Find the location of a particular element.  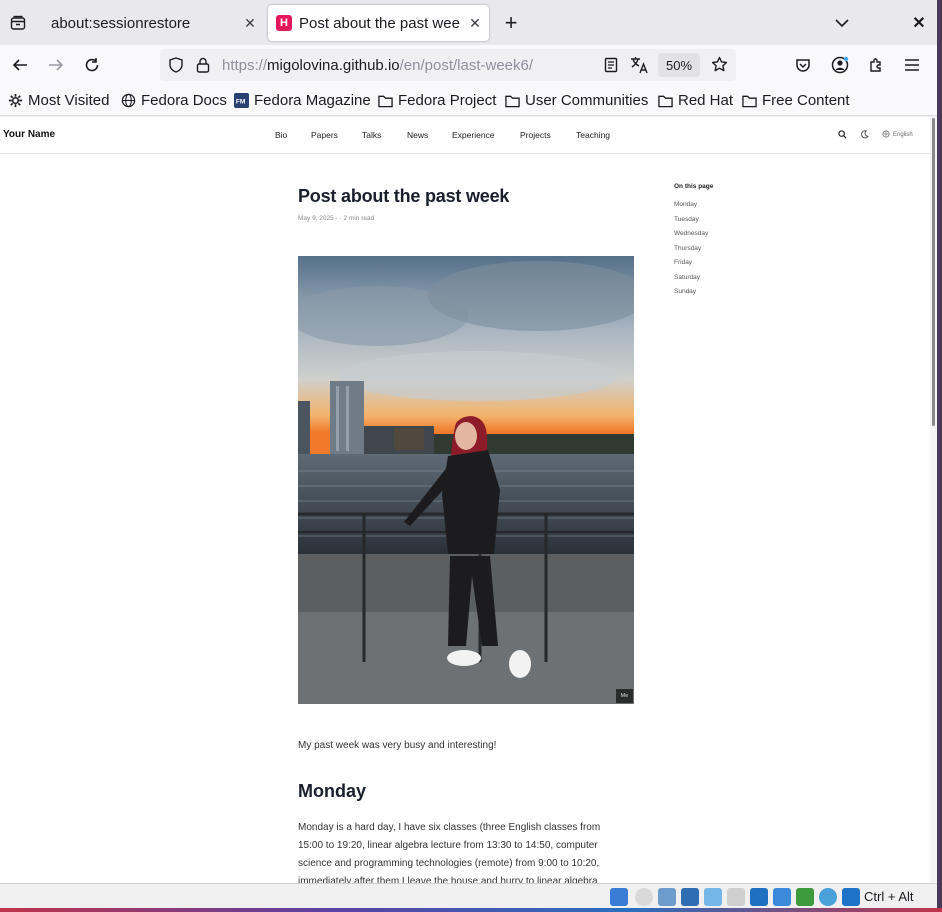

bookmark-label: Free Content is located at coordinates (806, 100).